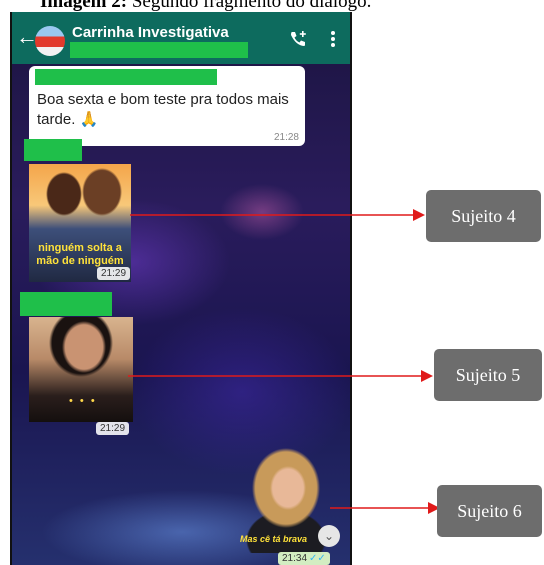 The height and width of the screenshot is (565, 544). Describe the element at coordinates (286, 137) in the screenshot. I see `message-time: 21:28` at that location.